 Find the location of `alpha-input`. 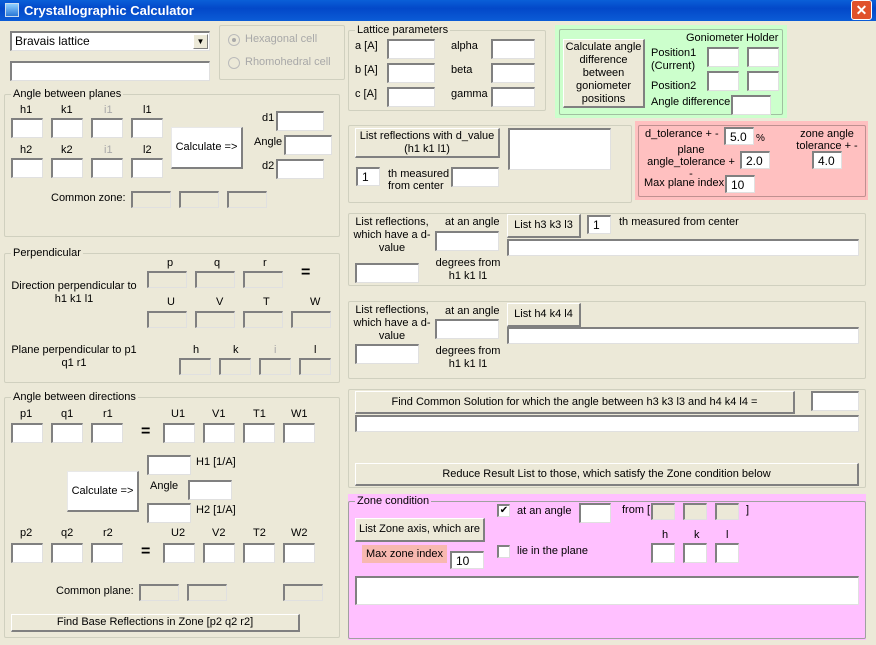

alpha-input is located at coordinates (513, 49).